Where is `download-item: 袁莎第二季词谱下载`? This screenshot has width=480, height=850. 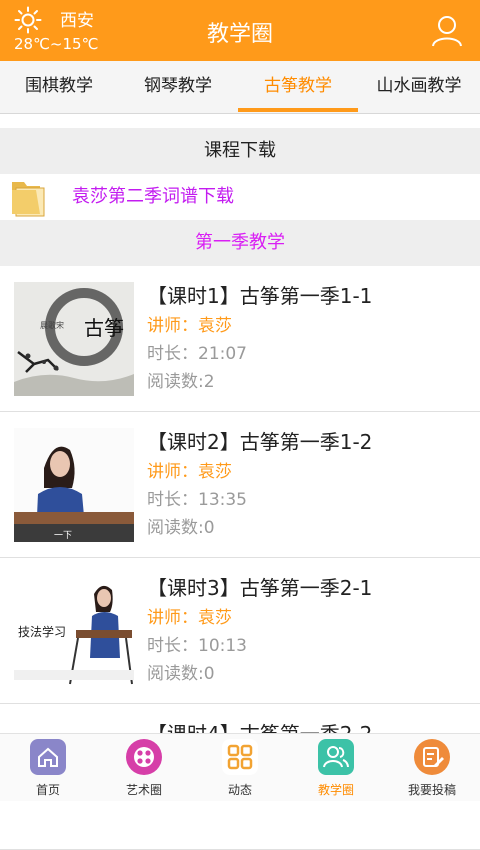
download-item: 袁莎第二季词谱下载 is located at coordinates (240, 197).